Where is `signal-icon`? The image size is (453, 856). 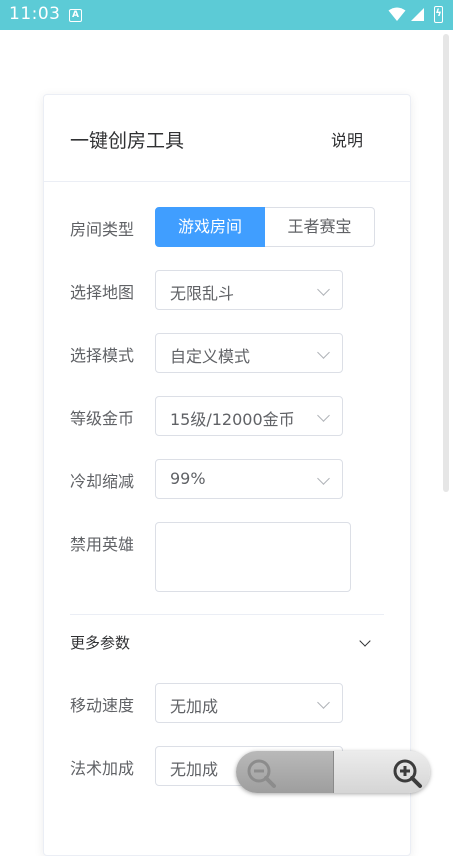
signal-icon is located at coordinates (417, 14).